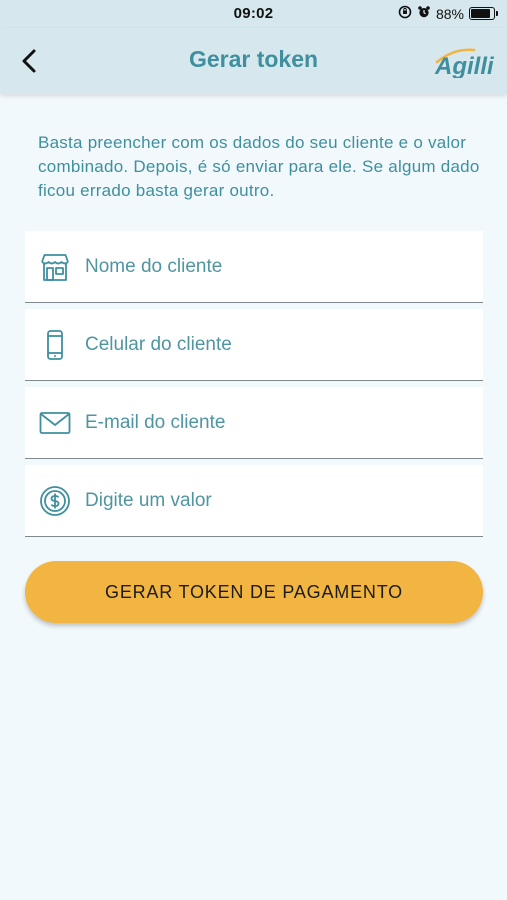 The image size is (507, 900). Describe the element at coordinates (55, 423) in the screenshot. I see `mail-icon` at that location.